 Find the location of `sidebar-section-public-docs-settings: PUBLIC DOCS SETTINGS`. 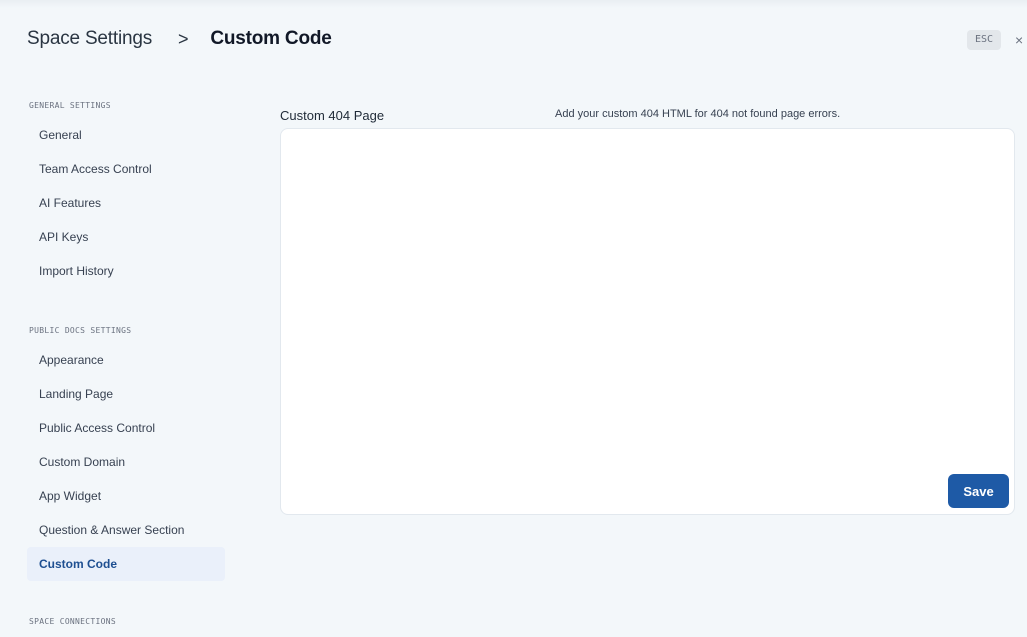

sidebar-section-public-docs-settings: PUBLIC DOCS SETTINGS is located at coordinates (80, 330).